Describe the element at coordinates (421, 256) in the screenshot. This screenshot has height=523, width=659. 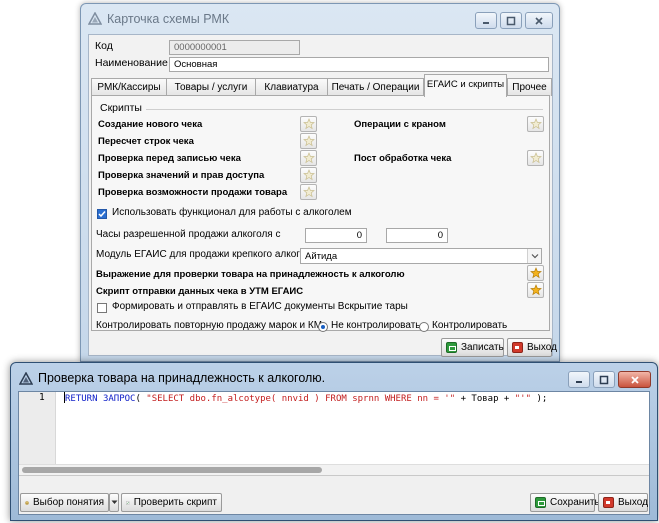
I see `egais-module-select: Айтида` at that location.